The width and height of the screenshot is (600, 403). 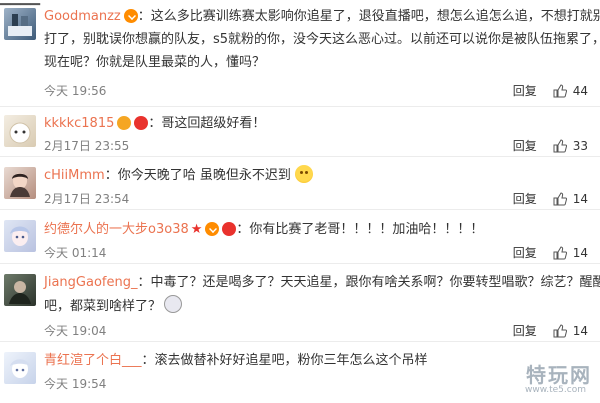 What do you see at coordinates (570, 91) in the screenshot?
I see `like-button: 44` at bounding box center [570, 91].